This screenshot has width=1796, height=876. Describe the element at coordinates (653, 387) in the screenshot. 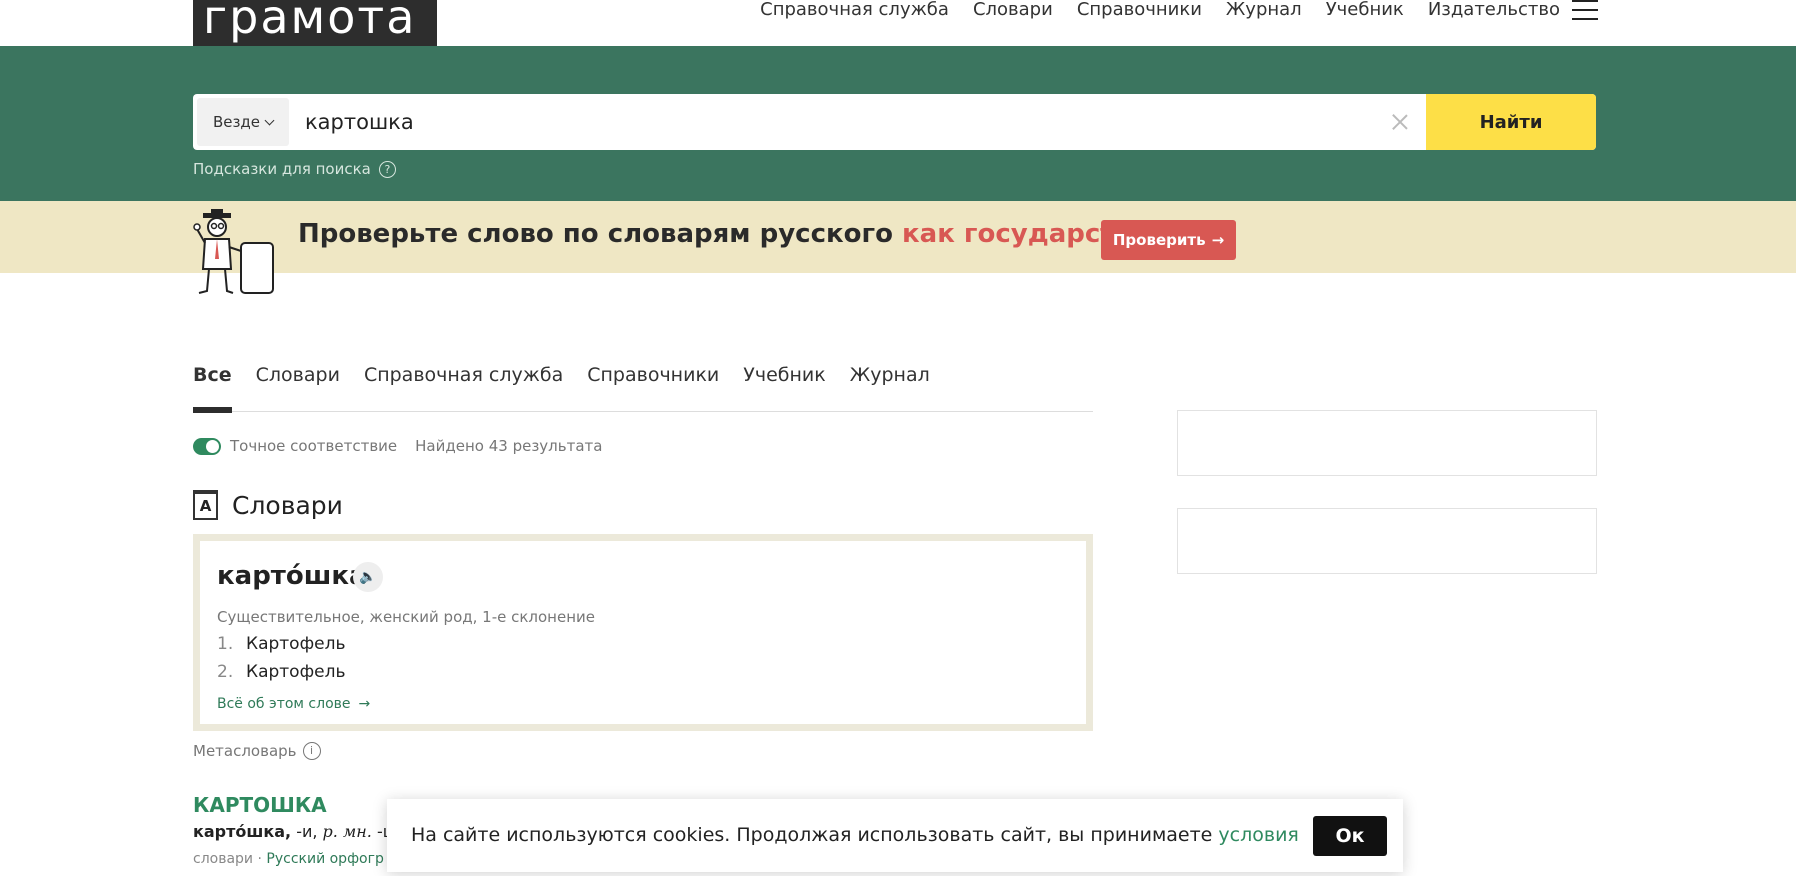

I see `tab-reference: Справочники` at that location.